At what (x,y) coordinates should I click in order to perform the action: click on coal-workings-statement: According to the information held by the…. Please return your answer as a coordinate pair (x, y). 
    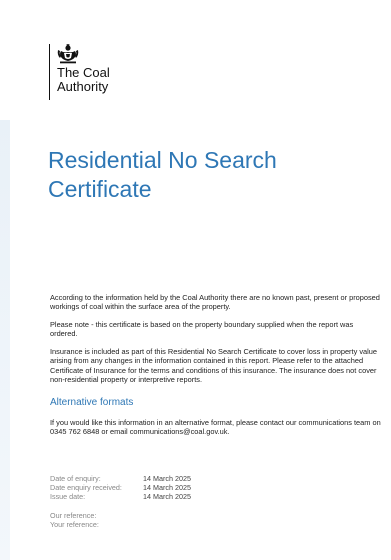
    Looking at the image, I should click on (215, 302).